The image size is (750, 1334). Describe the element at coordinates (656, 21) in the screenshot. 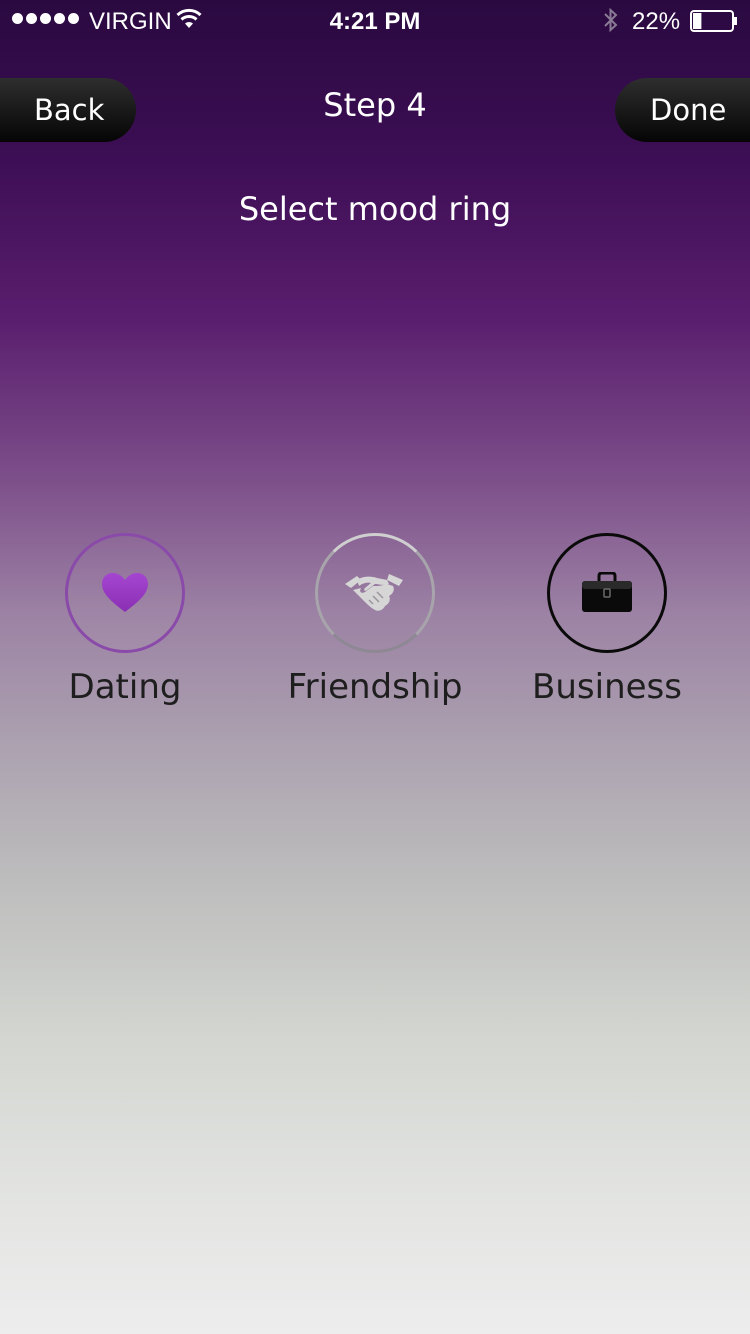

I see `battery-percent: 22%` at that location.